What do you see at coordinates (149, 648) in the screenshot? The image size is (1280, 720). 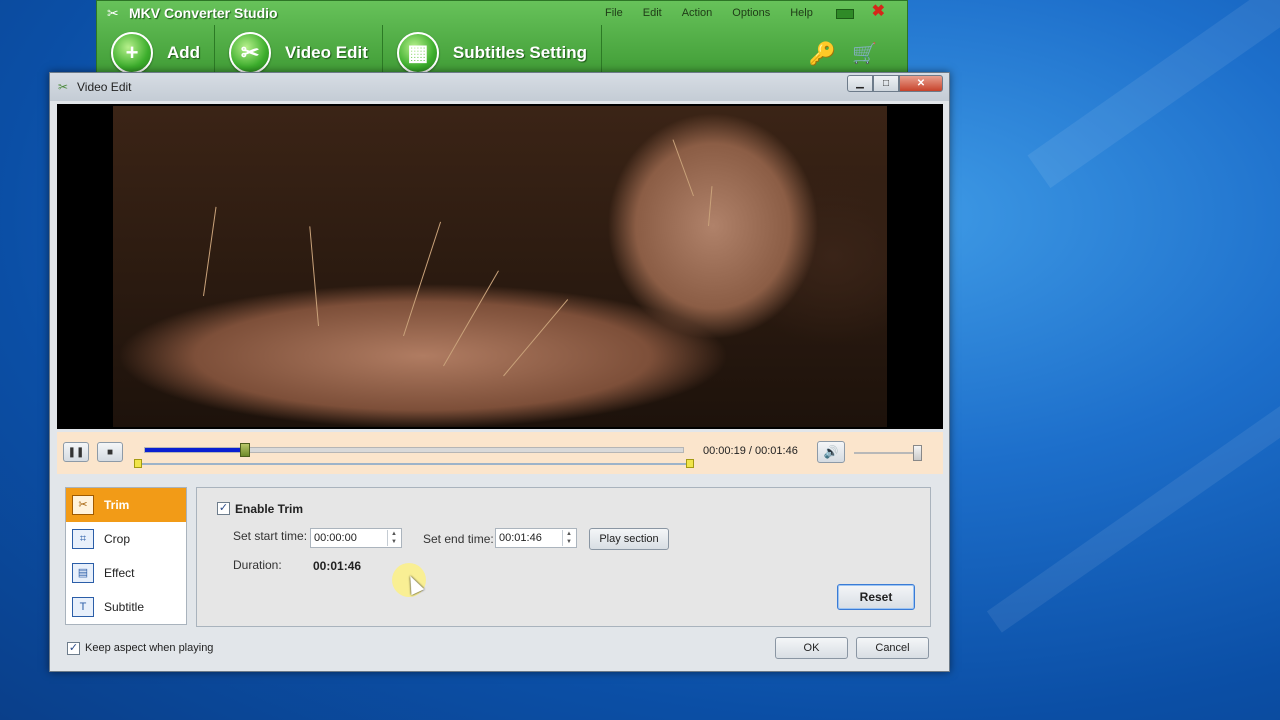 I see `keep-aspect-label: Keep aspect when playing` at bounding box center [149, 648].